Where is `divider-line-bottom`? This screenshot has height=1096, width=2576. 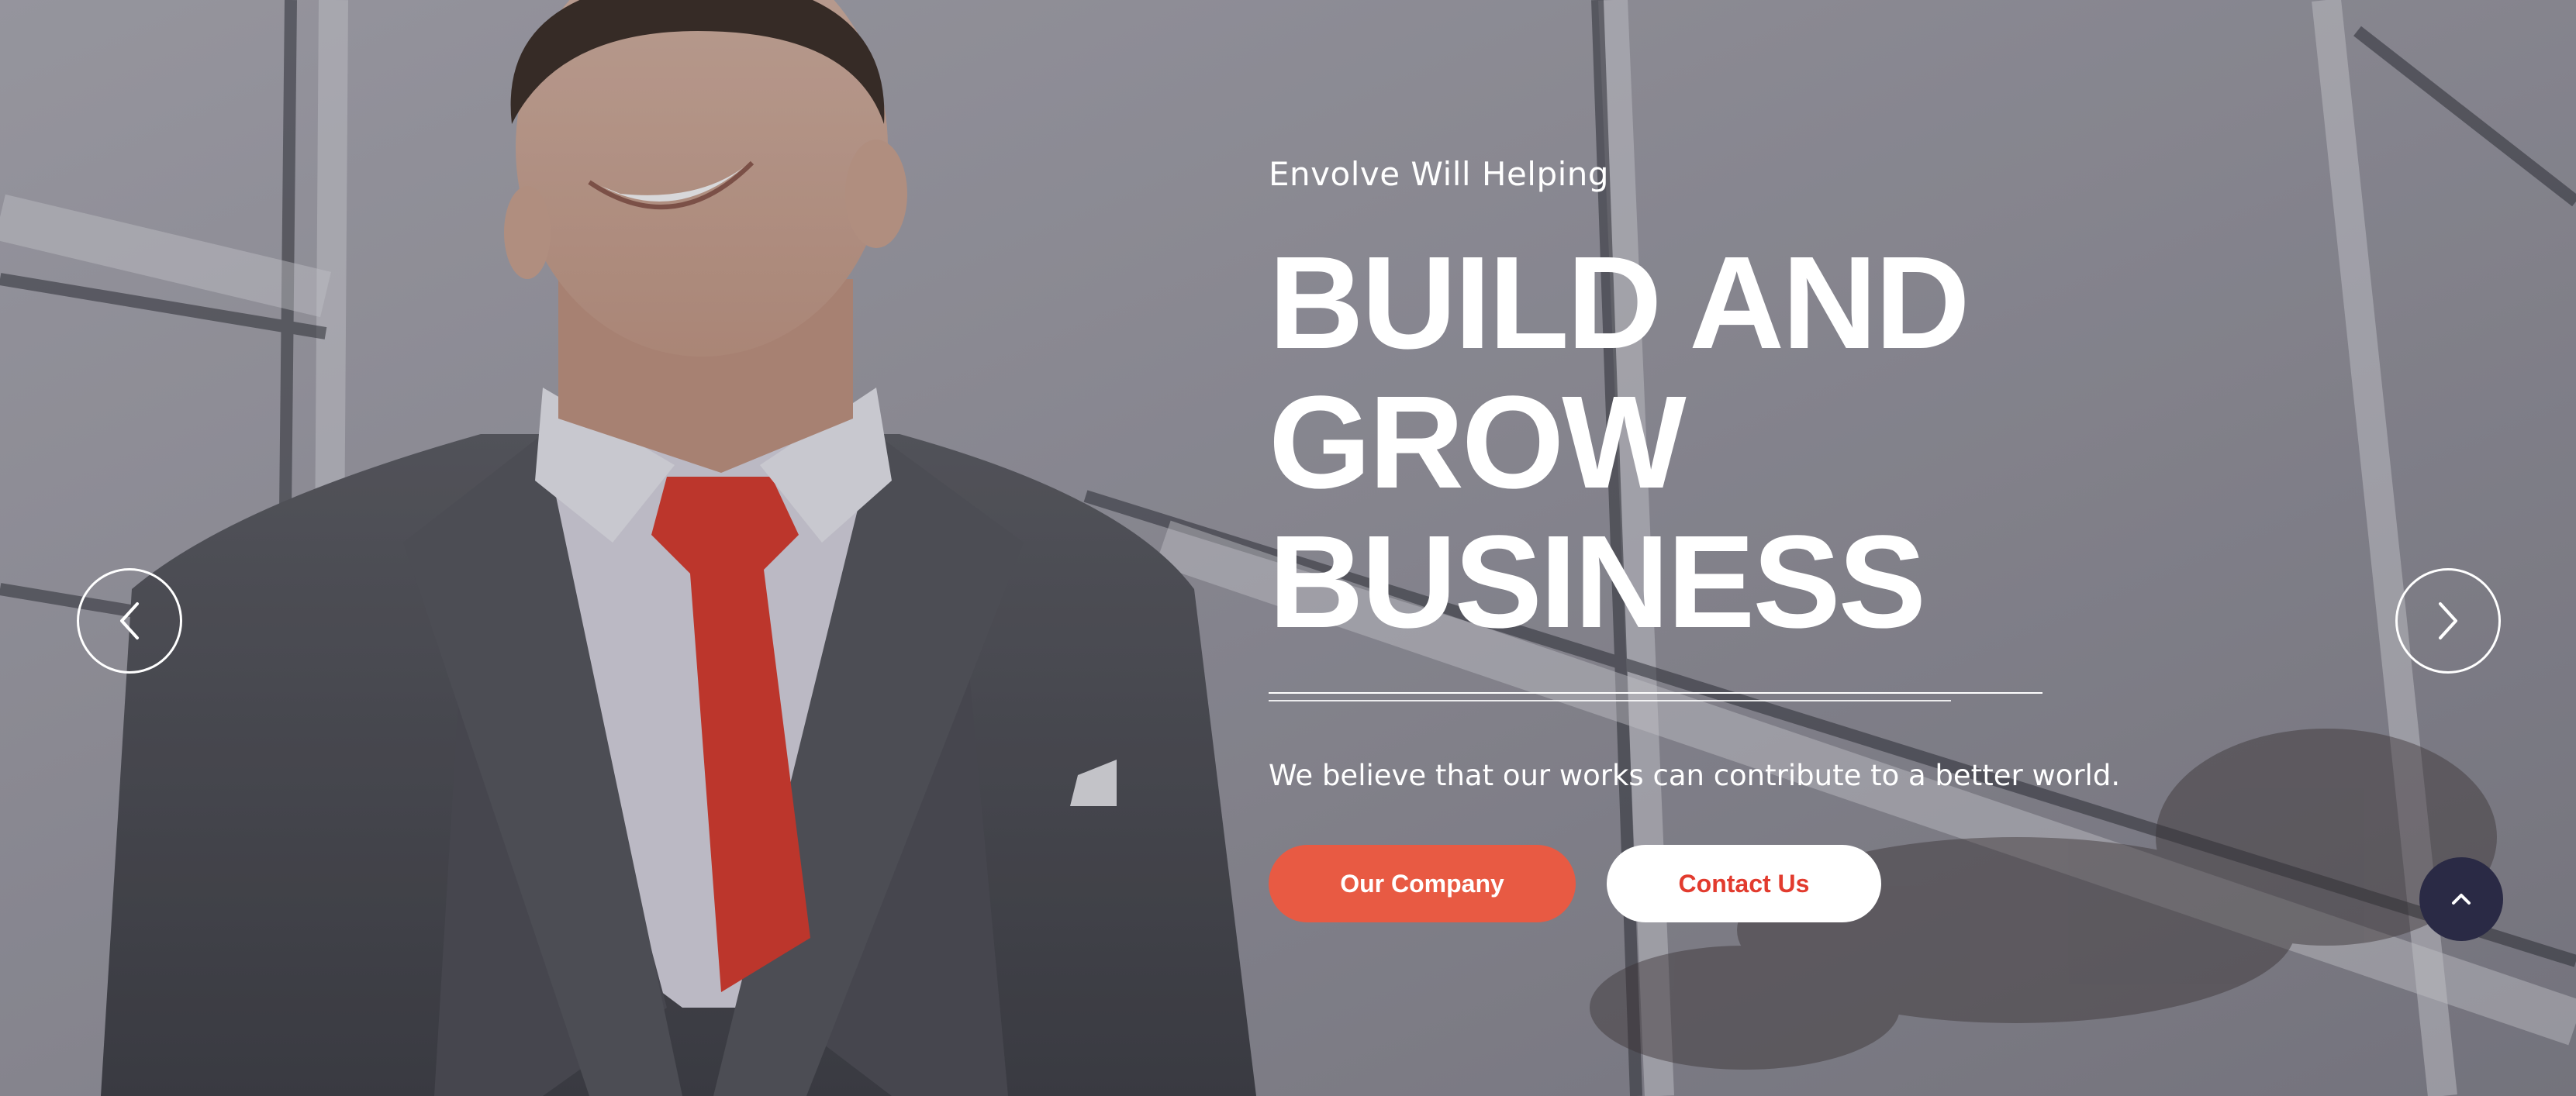 divider-line-bottom is located at coordinates (1610, 700).